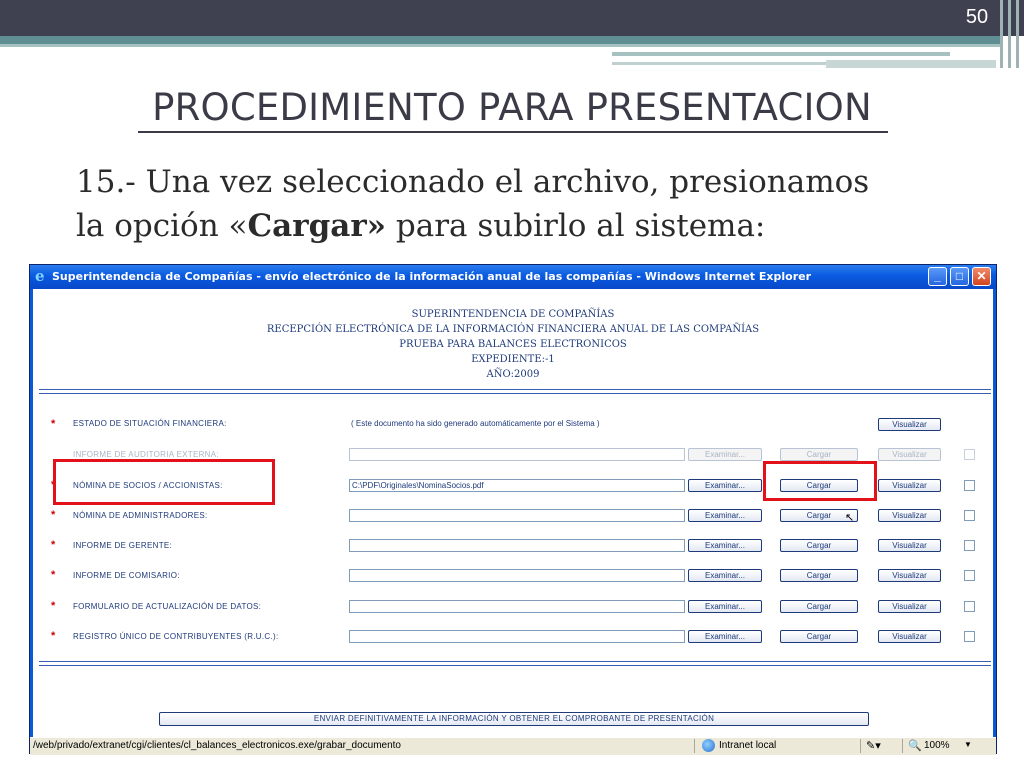  I want to click on security-zone: Intranet local, so click(748, 745).